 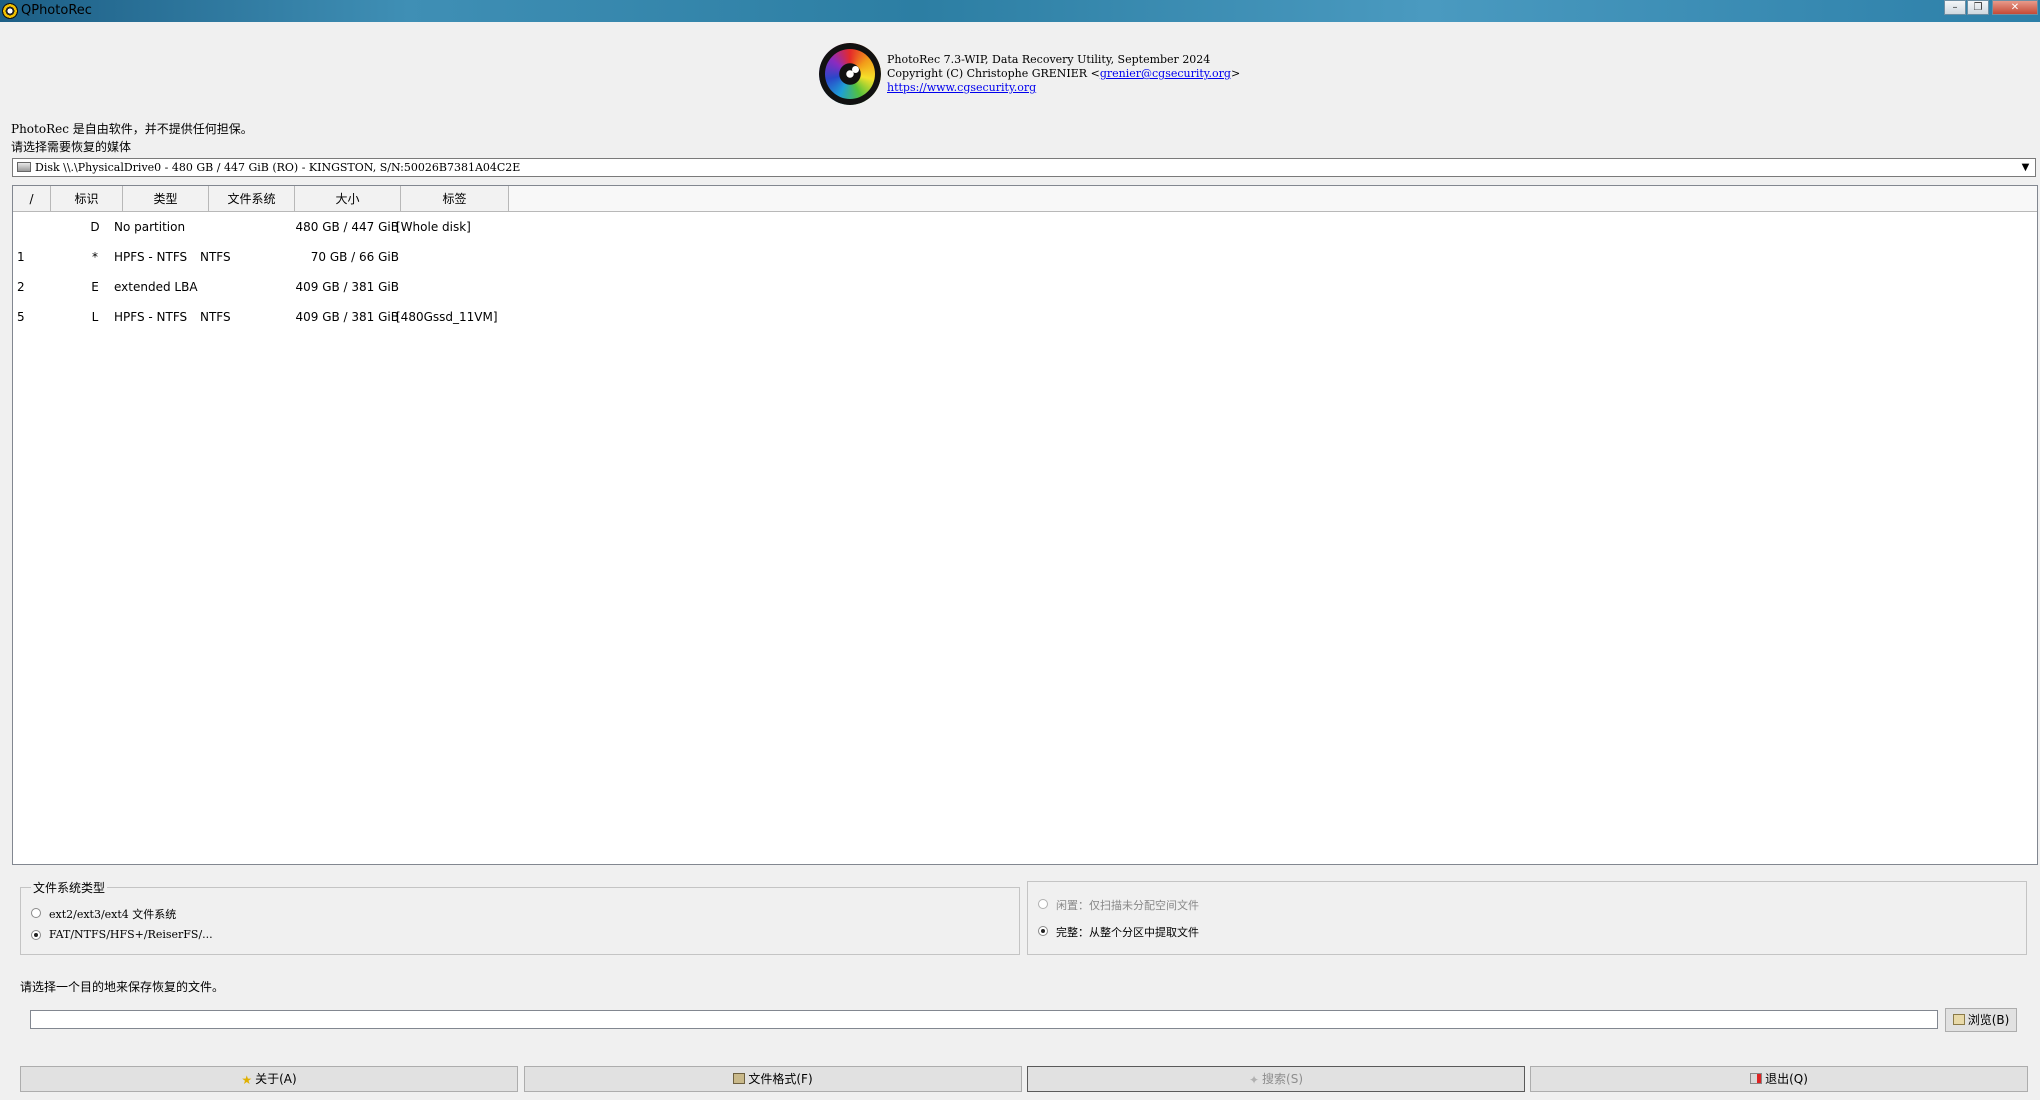 I want to click on column-header-filler, so click(x=1273, y=199).